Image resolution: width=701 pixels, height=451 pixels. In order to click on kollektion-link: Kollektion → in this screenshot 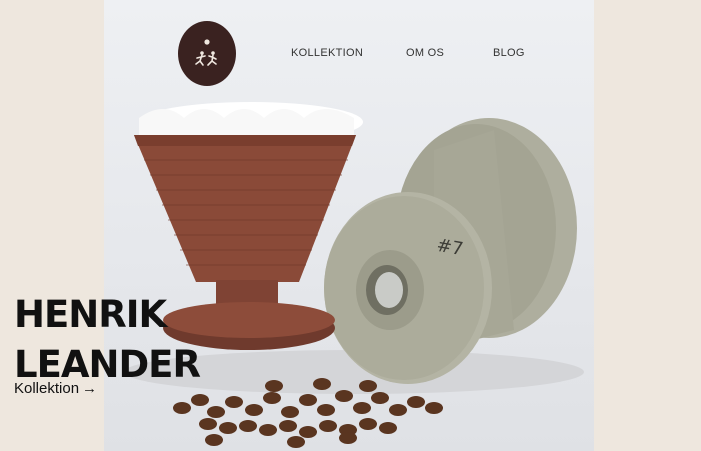, I will do `click(55, 388)`.